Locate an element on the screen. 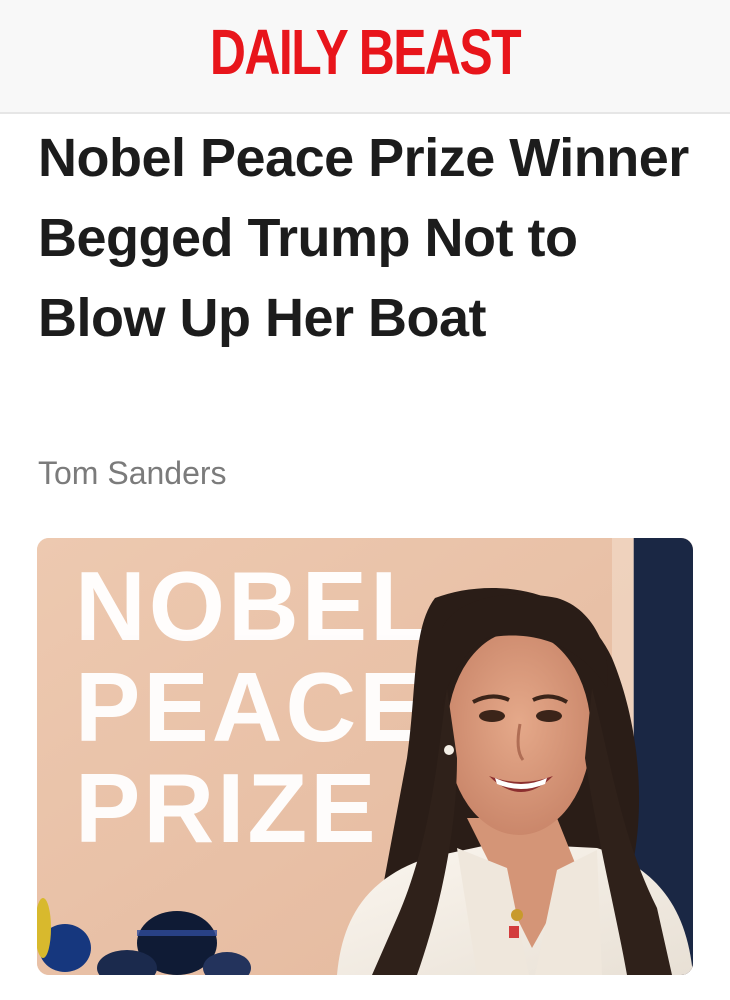 The height and width of the screenshot is (1000, 730). site-header: DAILY BEAST is located at coordinates (365, 57).